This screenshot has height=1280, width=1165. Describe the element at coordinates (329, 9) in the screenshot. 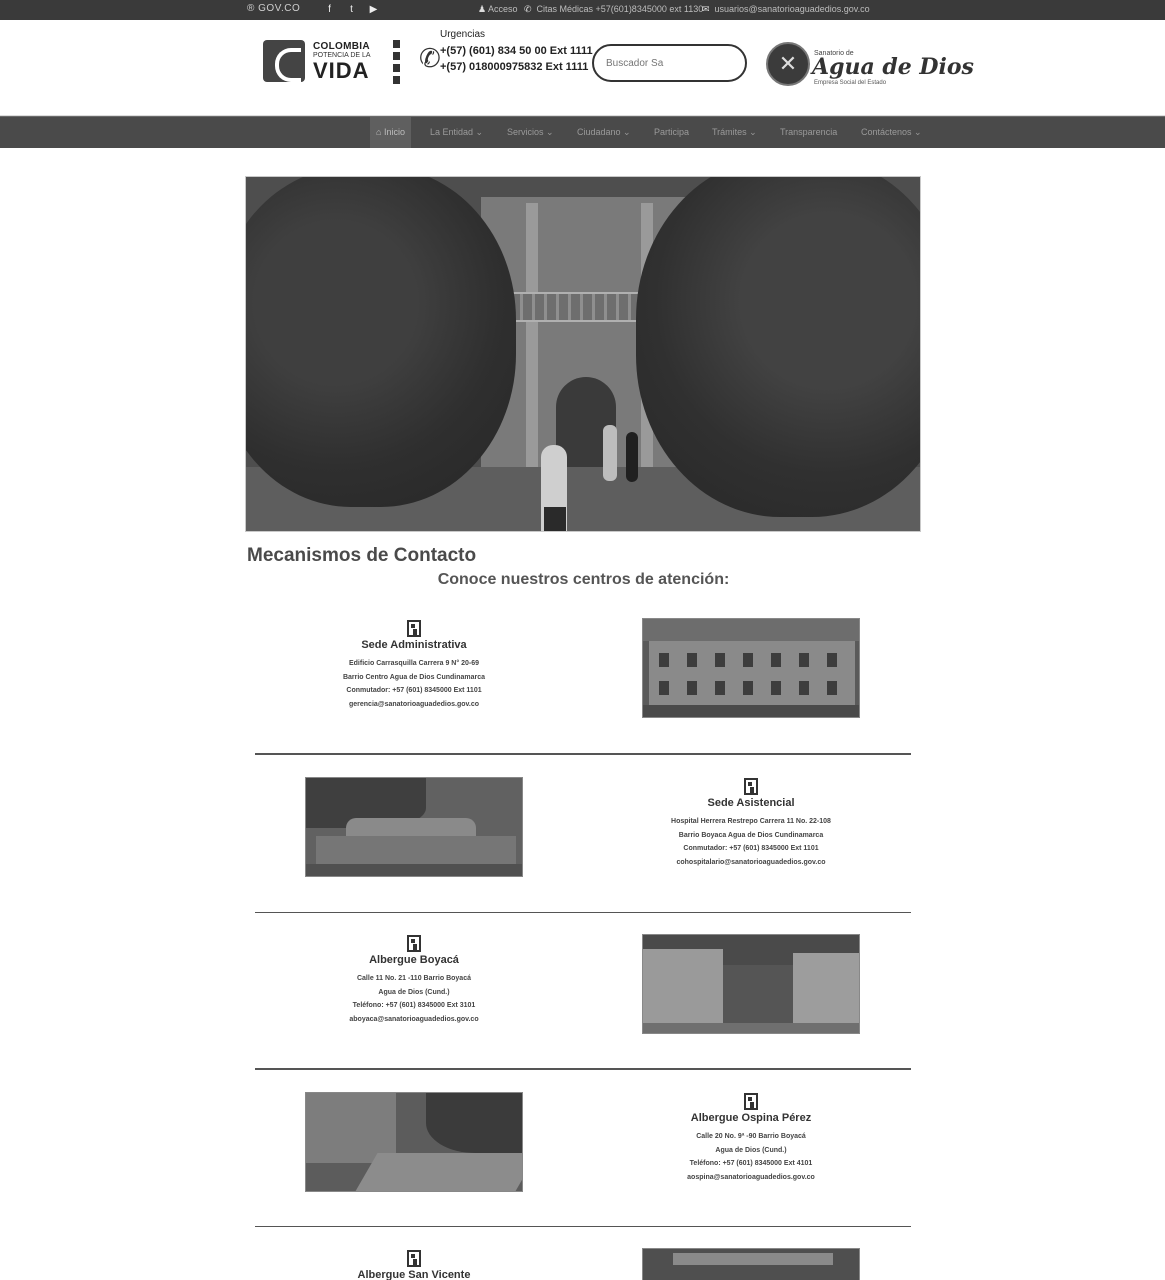

I see `facebook-icon: f` at that location.